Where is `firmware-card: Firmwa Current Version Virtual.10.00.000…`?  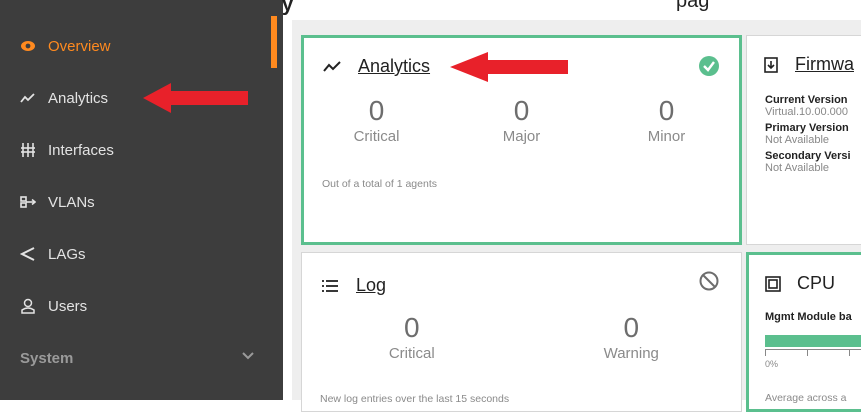
firmware-card: Firmwa Current Version Virtual.10.00.000… is located at coordinates (803, 140).